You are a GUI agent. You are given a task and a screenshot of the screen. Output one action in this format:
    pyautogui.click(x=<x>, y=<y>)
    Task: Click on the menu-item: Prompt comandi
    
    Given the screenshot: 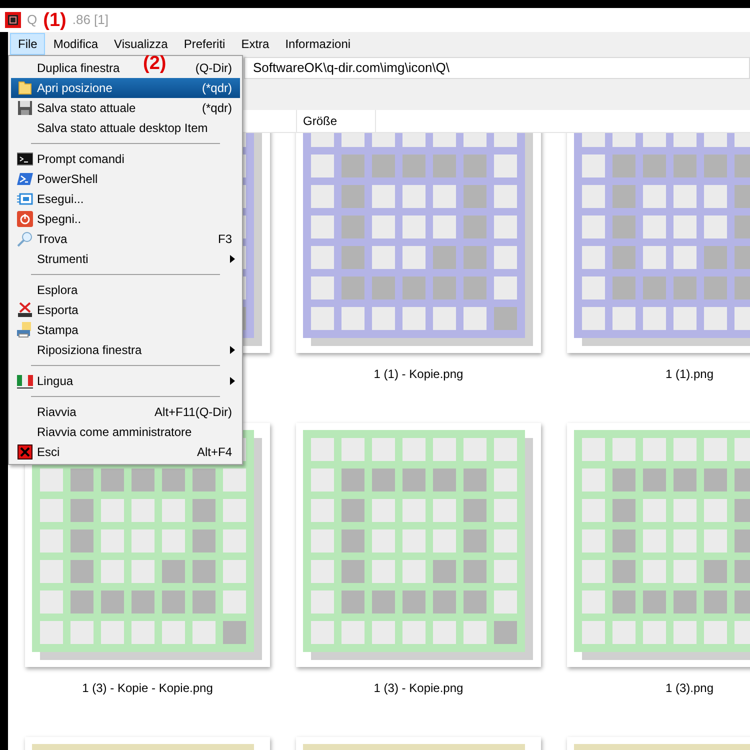 What is the action you would take?
    pyautogui.click(x=80, y=159)
    